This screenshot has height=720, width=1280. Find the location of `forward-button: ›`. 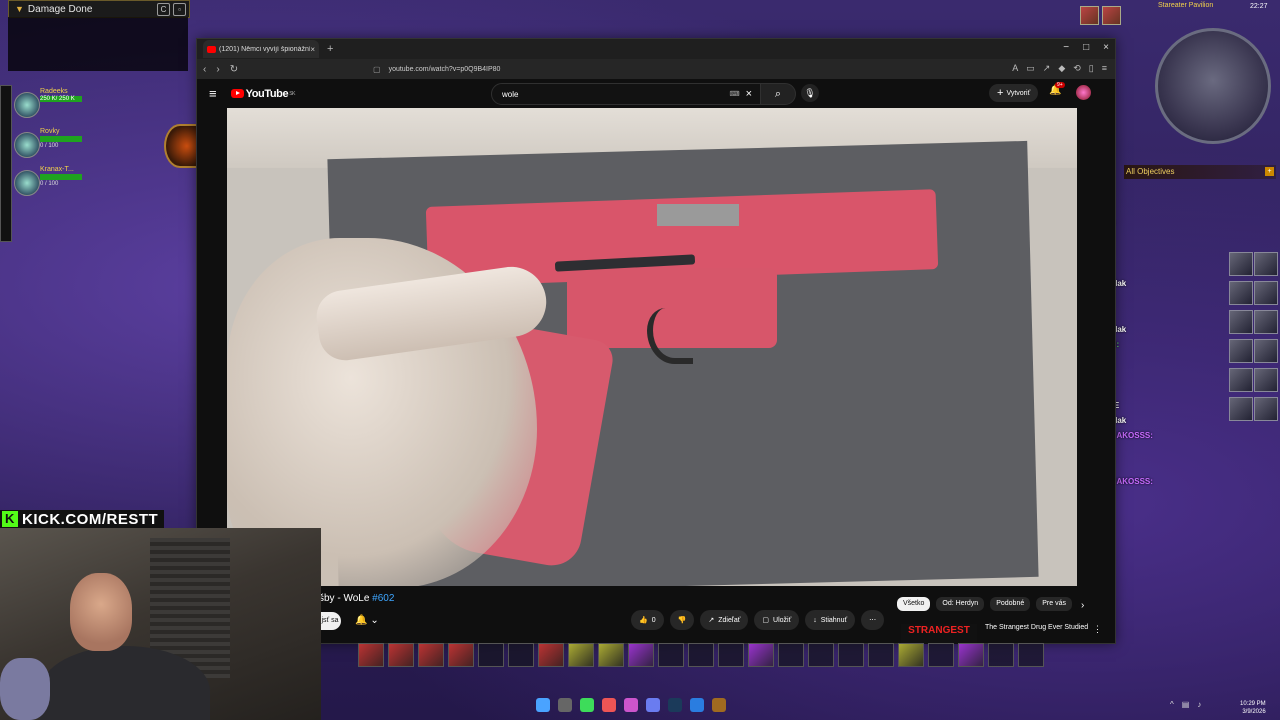

forward-button: › is located at coordinates (217, 69).